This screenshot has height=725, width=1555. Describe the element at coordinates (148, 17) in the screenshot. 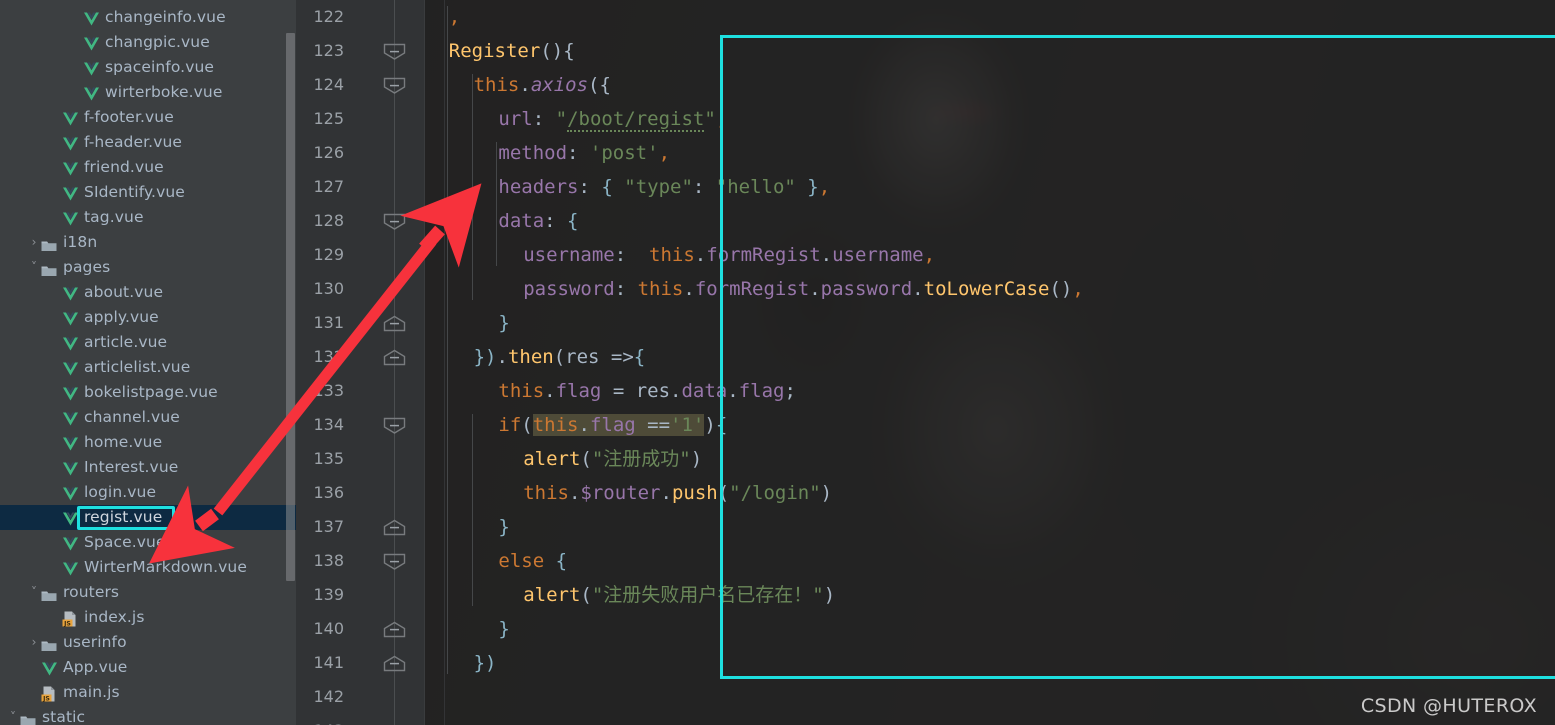

I see `tree-item: changeinfo.vue` at that location.